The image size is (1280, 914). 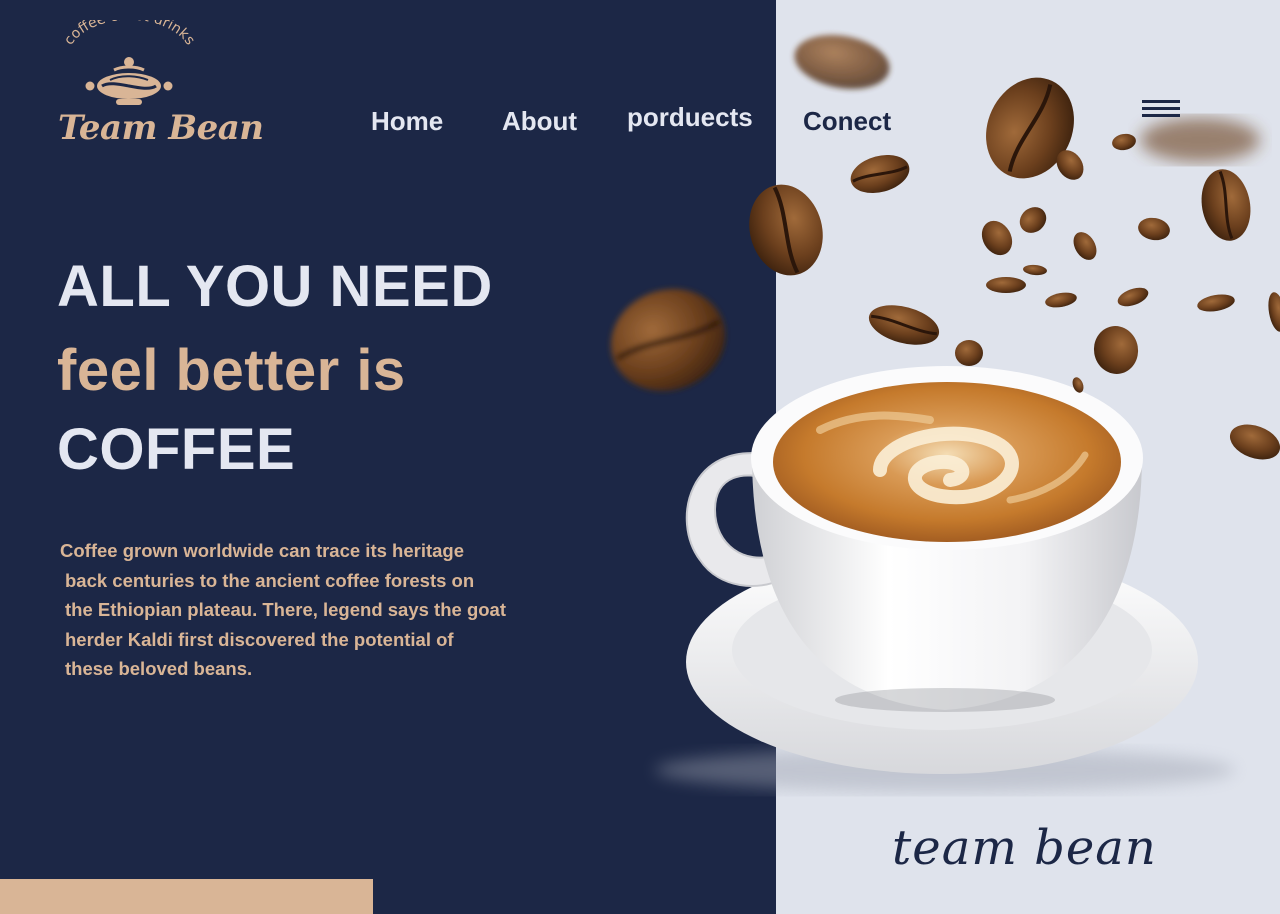 I want to click on svg-text: coffee & hot drinks, so click(x=129, y=34).